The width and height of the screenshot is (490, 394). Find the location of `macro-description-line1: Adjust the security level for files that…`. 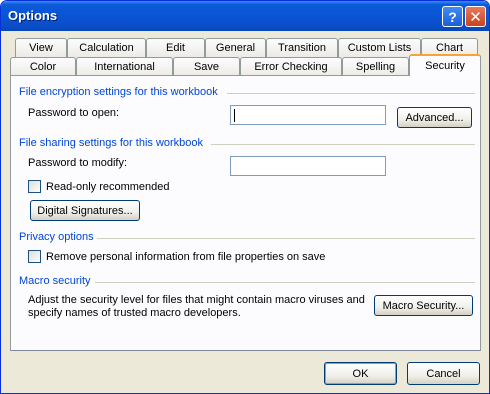

macro-description-line1: Adjust the security level for files that… is located at coordinates (196, 300).